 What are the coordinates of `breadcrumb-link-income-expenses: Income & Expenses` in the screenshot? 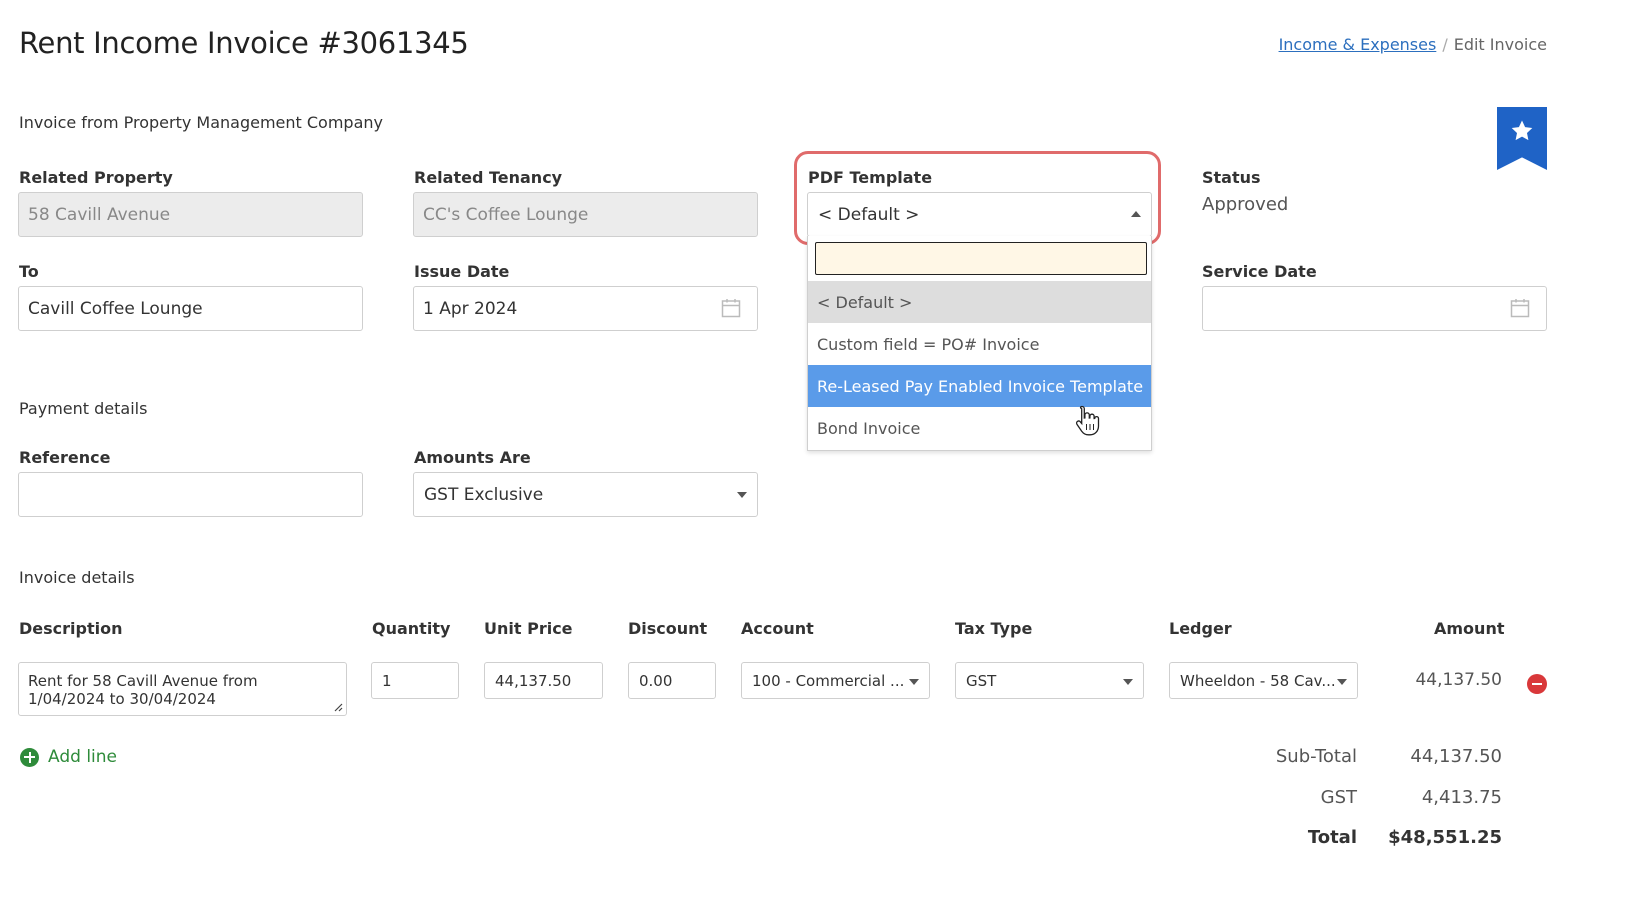 It's located at (1358, 44).